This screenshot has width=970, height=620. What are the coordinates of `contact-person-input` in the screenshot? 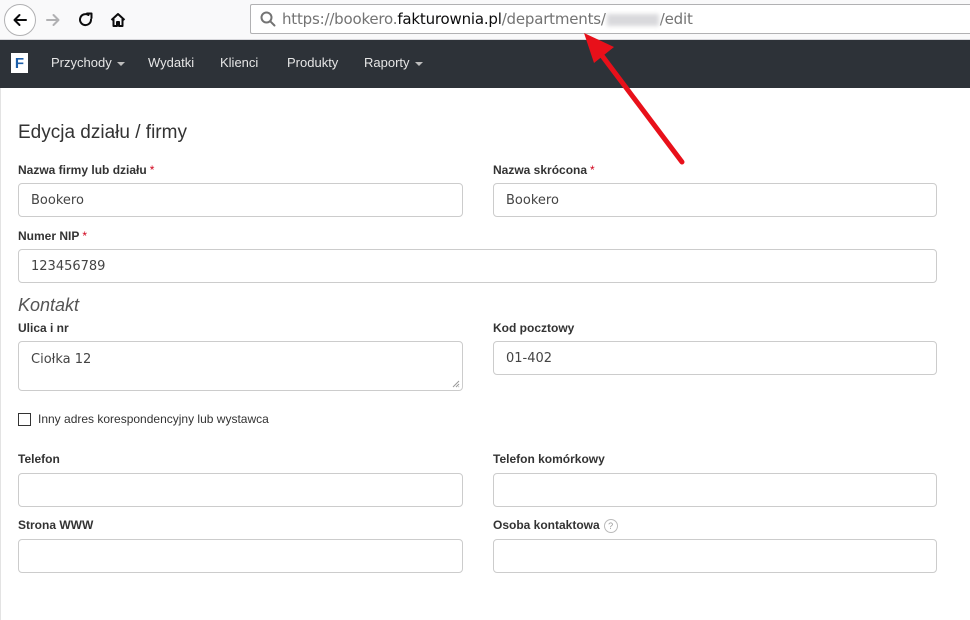 It's located at (715, 556).